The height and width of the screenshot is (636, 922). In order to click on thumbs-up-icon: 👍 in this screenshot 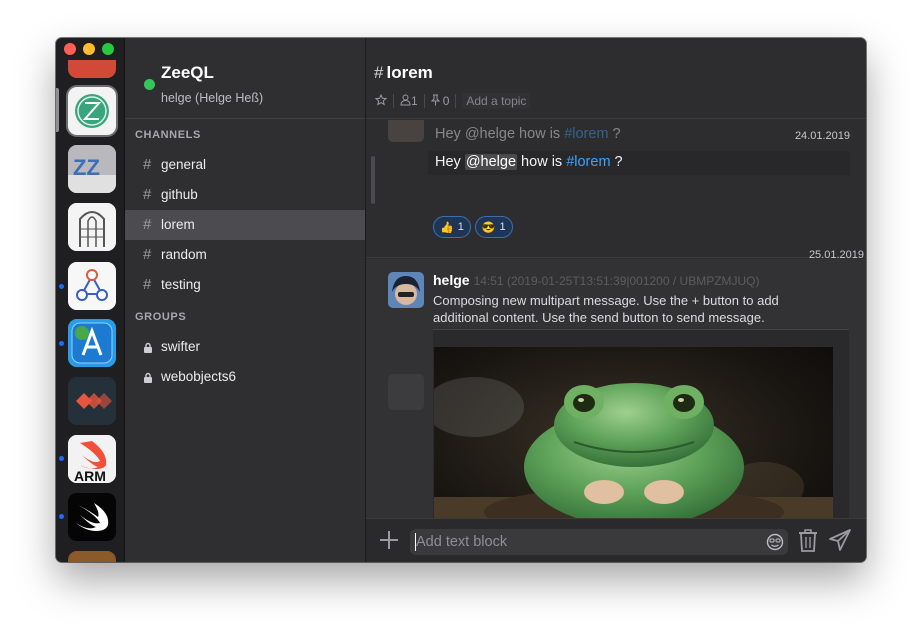, I will do `click(447, 227)`.